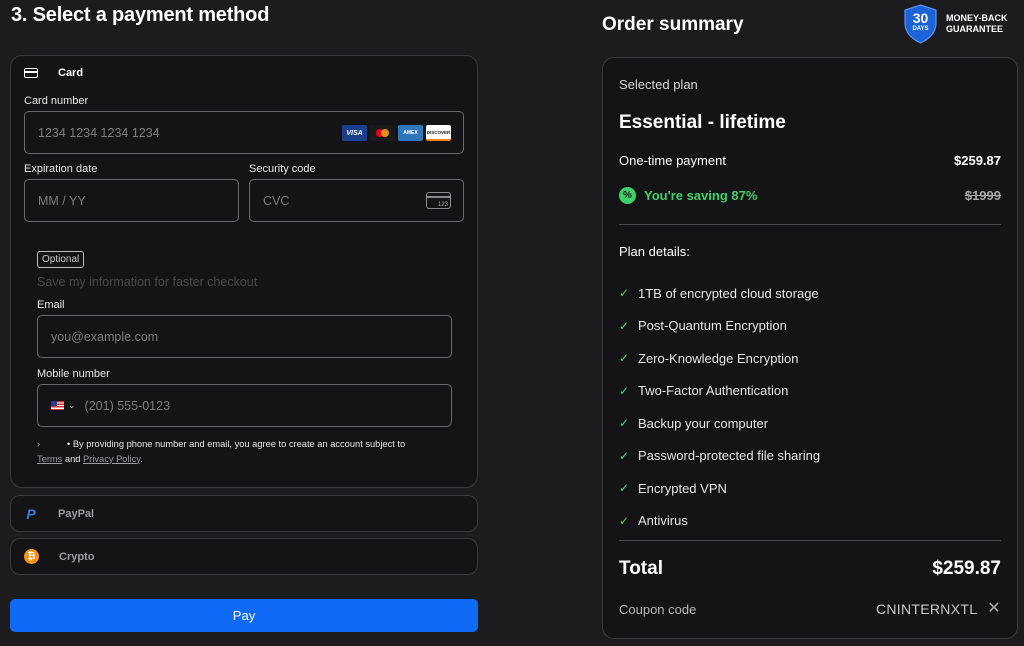 The height and width of the screenshot is (646, 1024). Describe the element at coordinates (673, 488) in the screenshot. I see `feature-item: ✓ Encrypted VPN` at that location.